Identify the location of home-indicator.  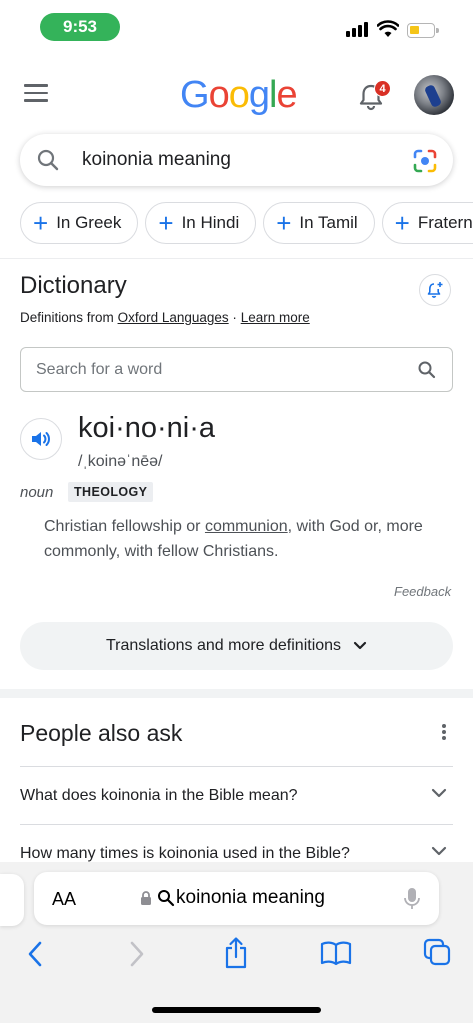
(236, 1010).